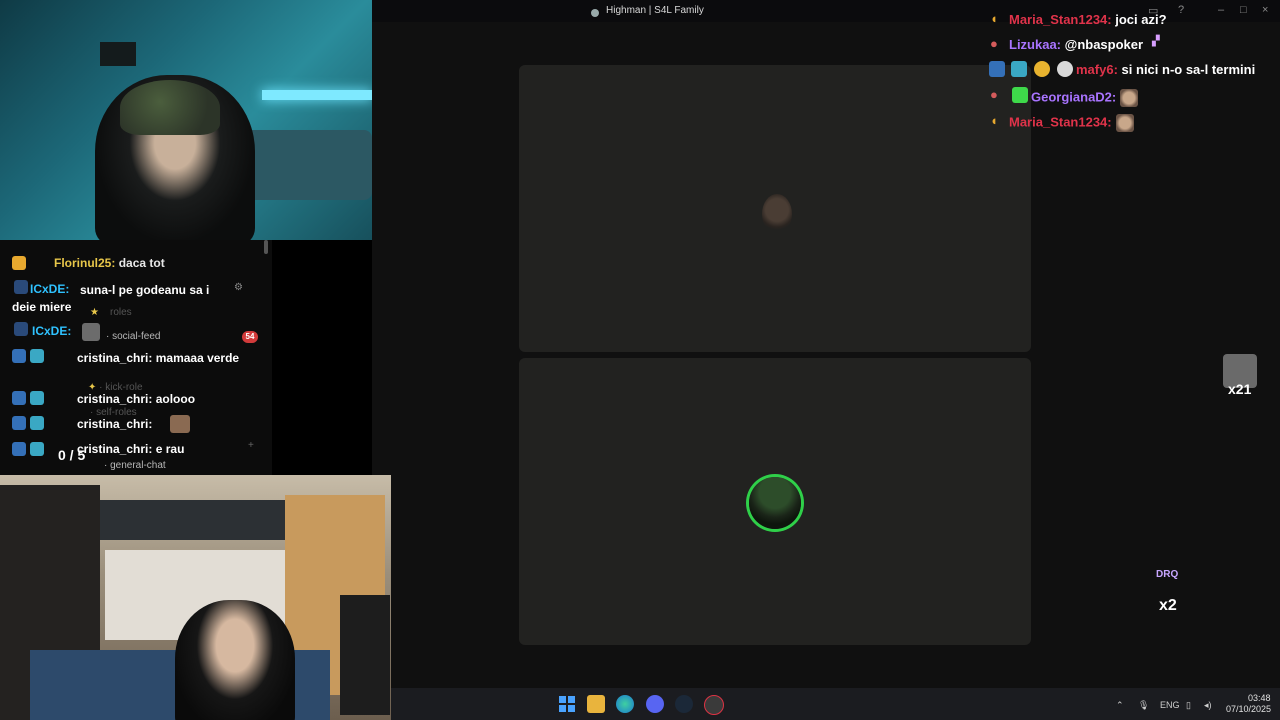 This screenshot has height=720, width=1280. I want to click on clock-date: 07/10/2025, so click(1248, 709).